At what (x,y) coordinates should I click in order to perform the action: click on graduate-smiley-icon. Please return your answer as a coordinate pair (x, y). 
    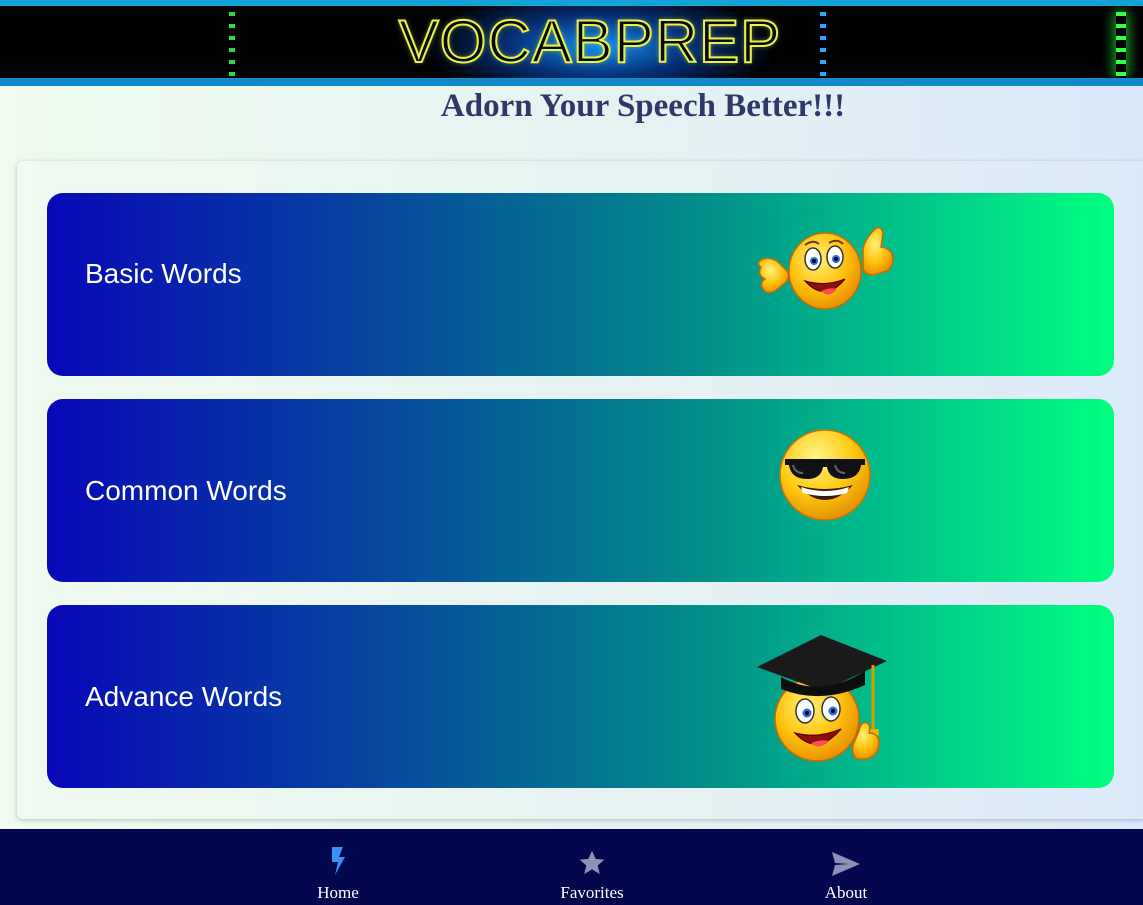
    Looking at the image, I should click on (822, 698).